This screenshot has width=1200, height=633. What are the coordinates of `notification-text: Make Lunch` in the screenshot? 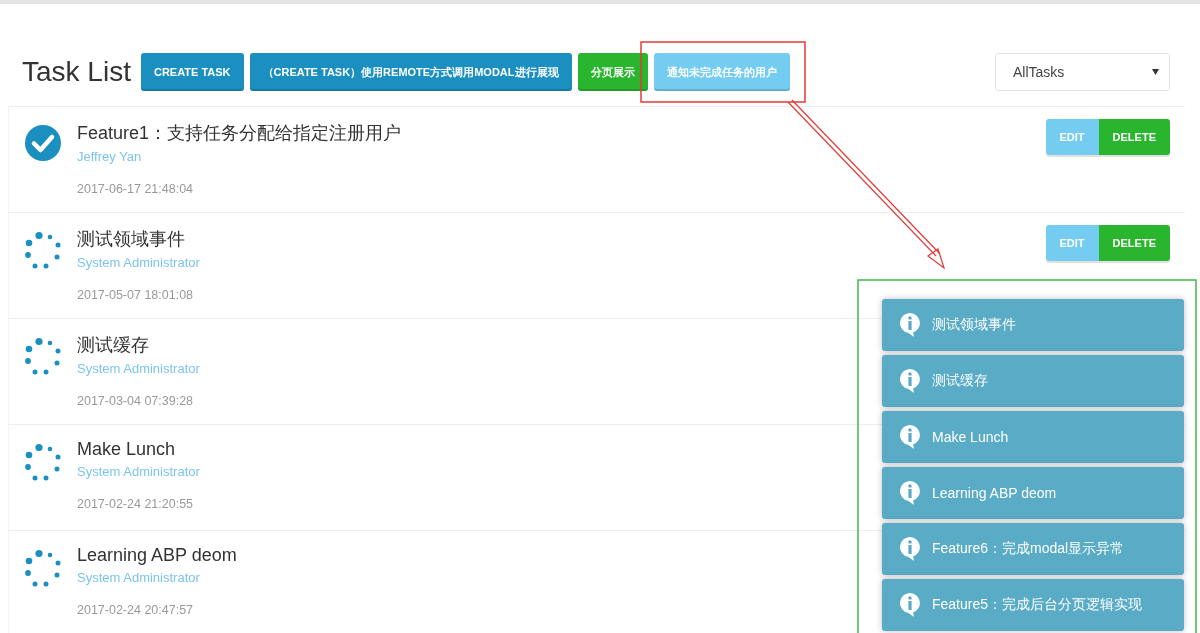 It's located at (970, 437).